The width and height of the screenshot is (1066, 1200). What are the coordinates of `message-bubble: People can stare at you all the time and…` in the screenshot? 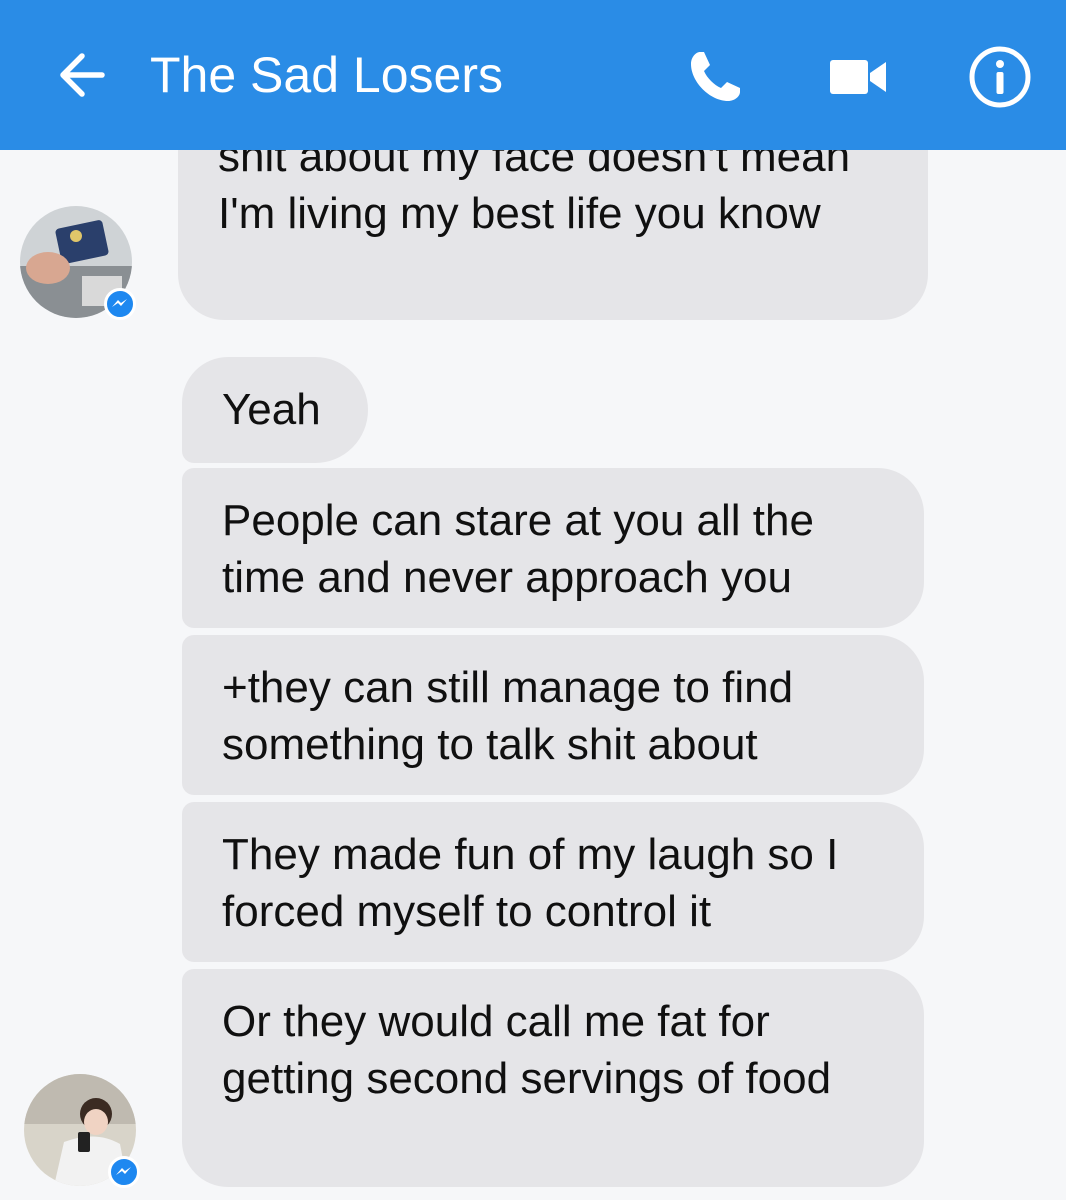 It's located at (553, 548).